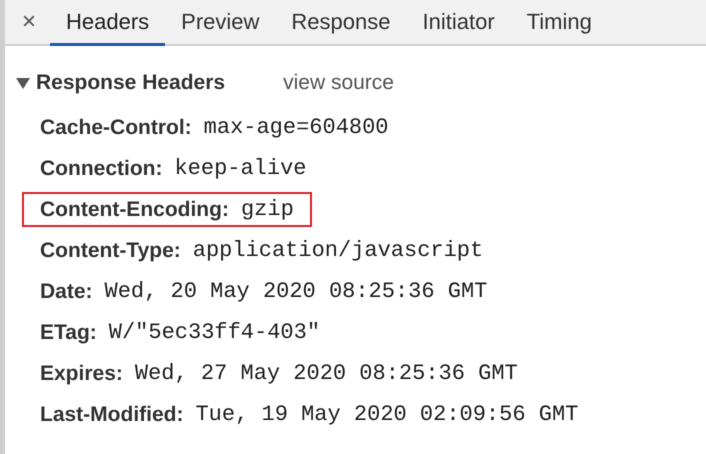 This screenshot has height=454, width=706. What do you see at coordinates (66, 292) in the screenshot?
I see `header-name: Date:` at bounding box center [66, 292].